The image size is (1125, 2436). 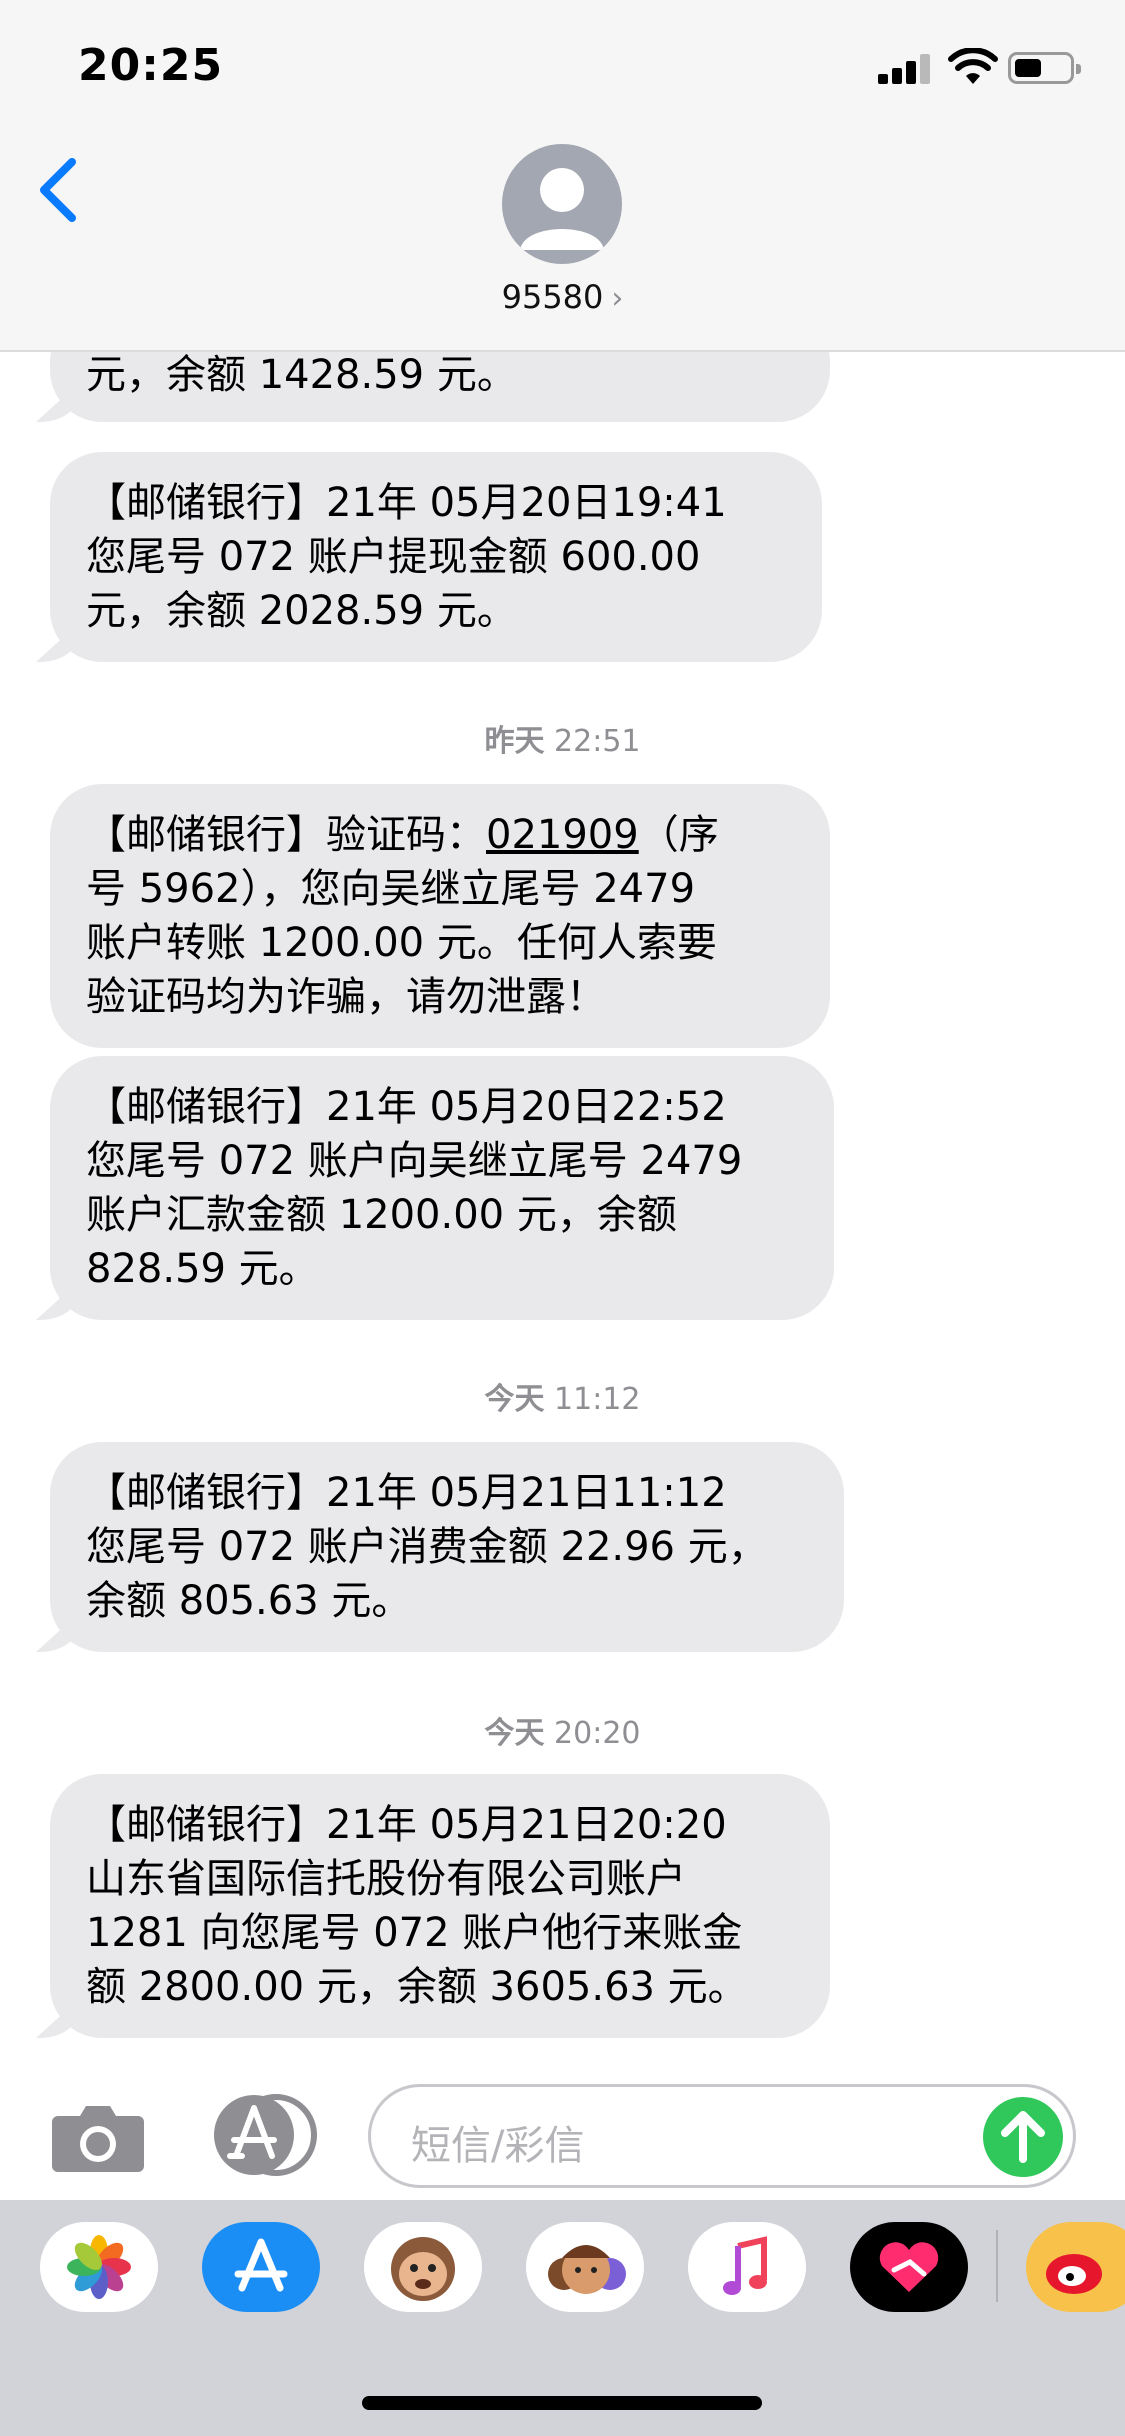 What do you see at coordinates (597, 1733) in the screenshot?
I see `timestamp-time: 20:20` at bounding box center [597, 1733].